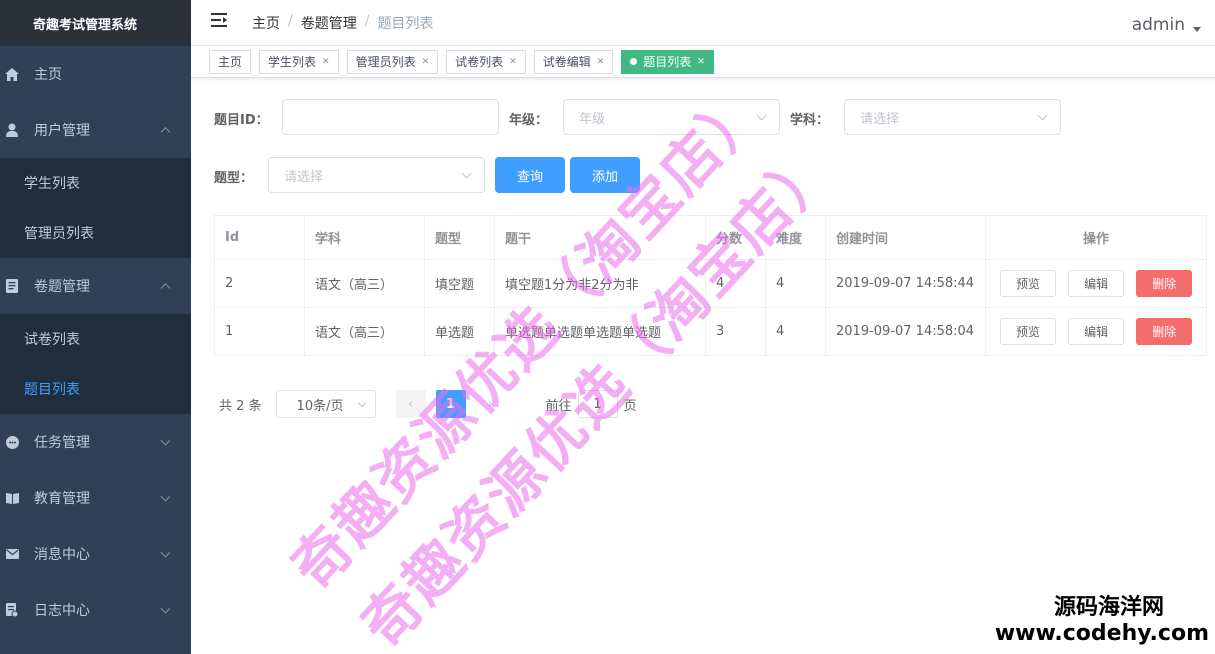 This screenshot has height=654, width=1215. I want to click on cell-created: 2019-09-07 14:58:04, so click(905, 331).